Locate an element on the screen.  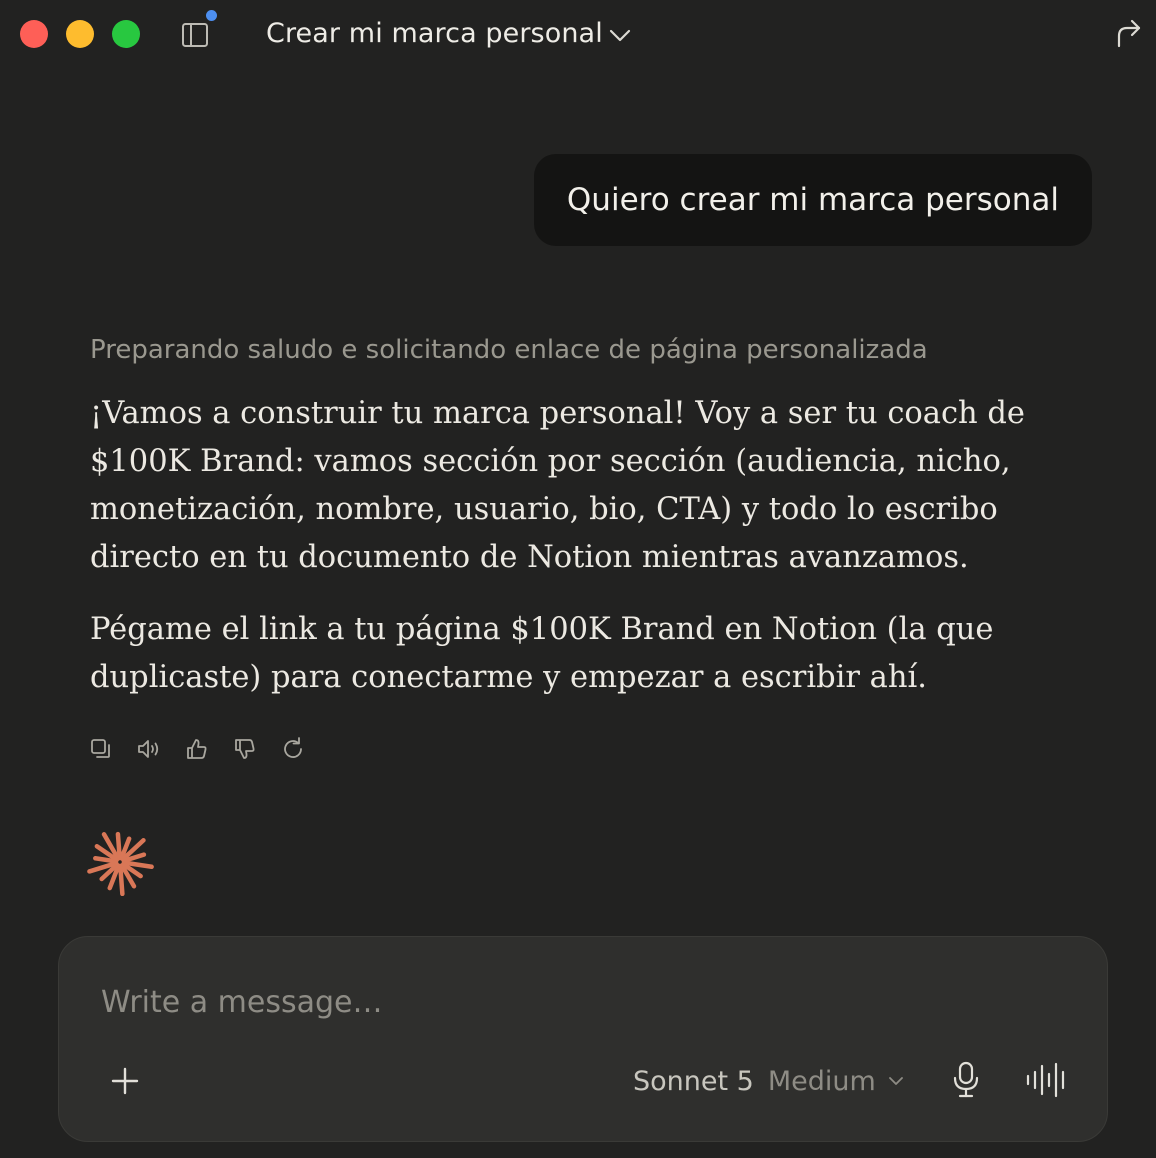
maximize-window-button is located at coordinates (126, 34).